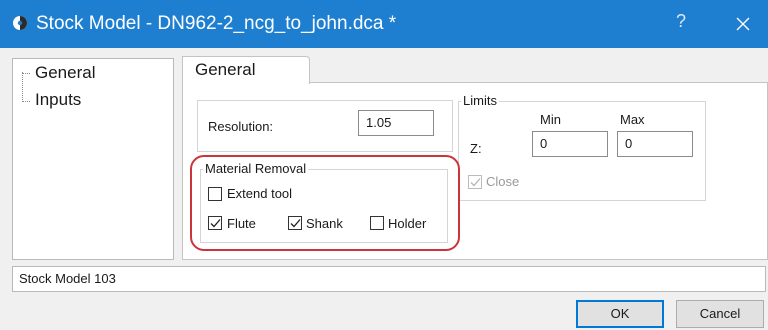 The height and width of the screenshot is (330, 768). I want to click on window-title: Stock Model - DN962-2_ncg_to_john.dca *, so click(216, 23).